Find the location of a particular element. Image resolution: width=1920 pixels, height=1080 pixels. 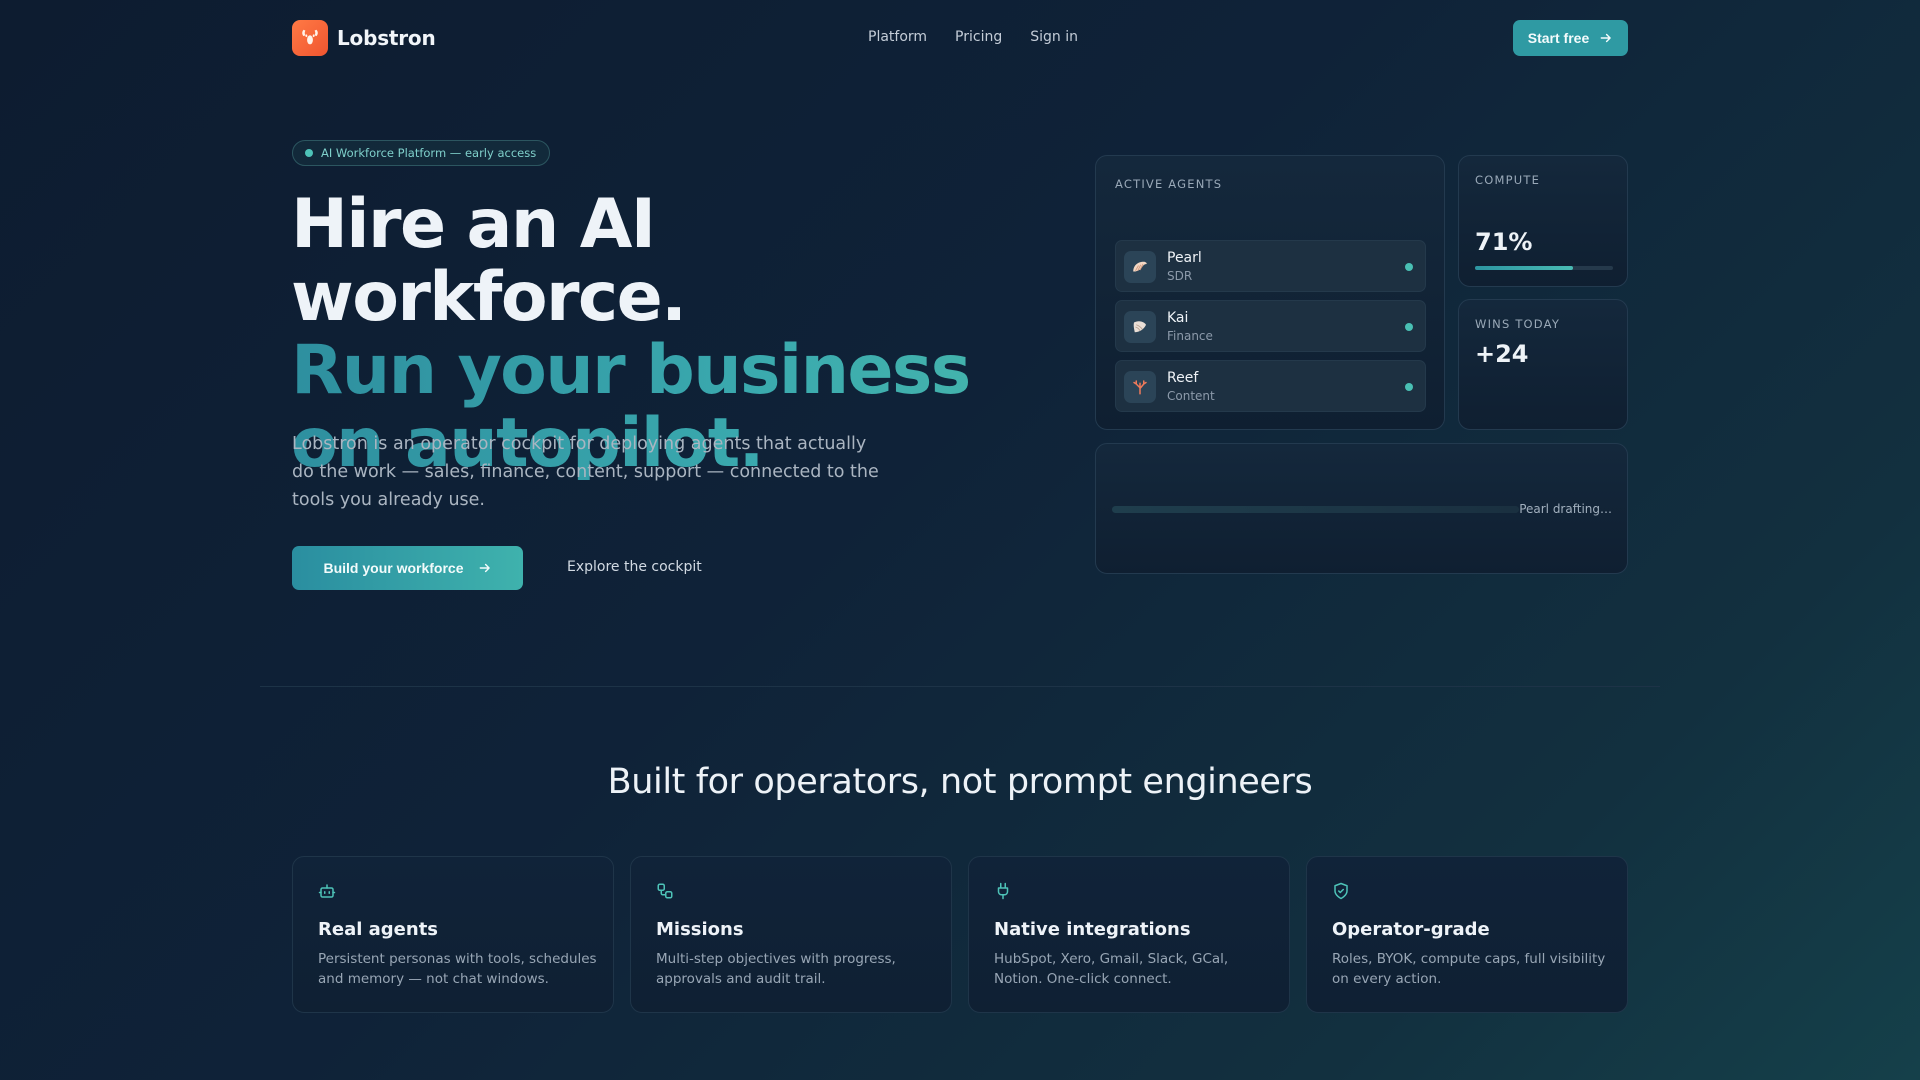

agent-name: Reef is located at coordinates (1183, 378).